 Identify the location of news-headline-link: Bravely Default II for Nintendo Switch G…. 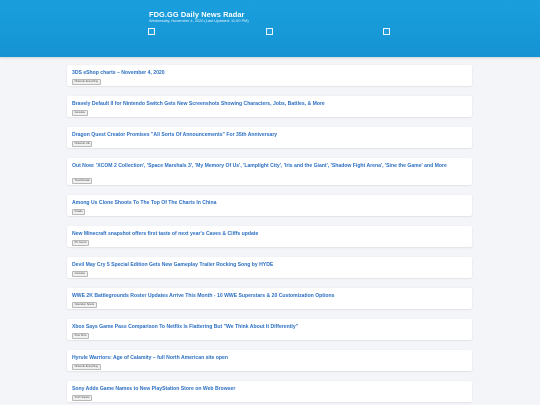
(269, 104).